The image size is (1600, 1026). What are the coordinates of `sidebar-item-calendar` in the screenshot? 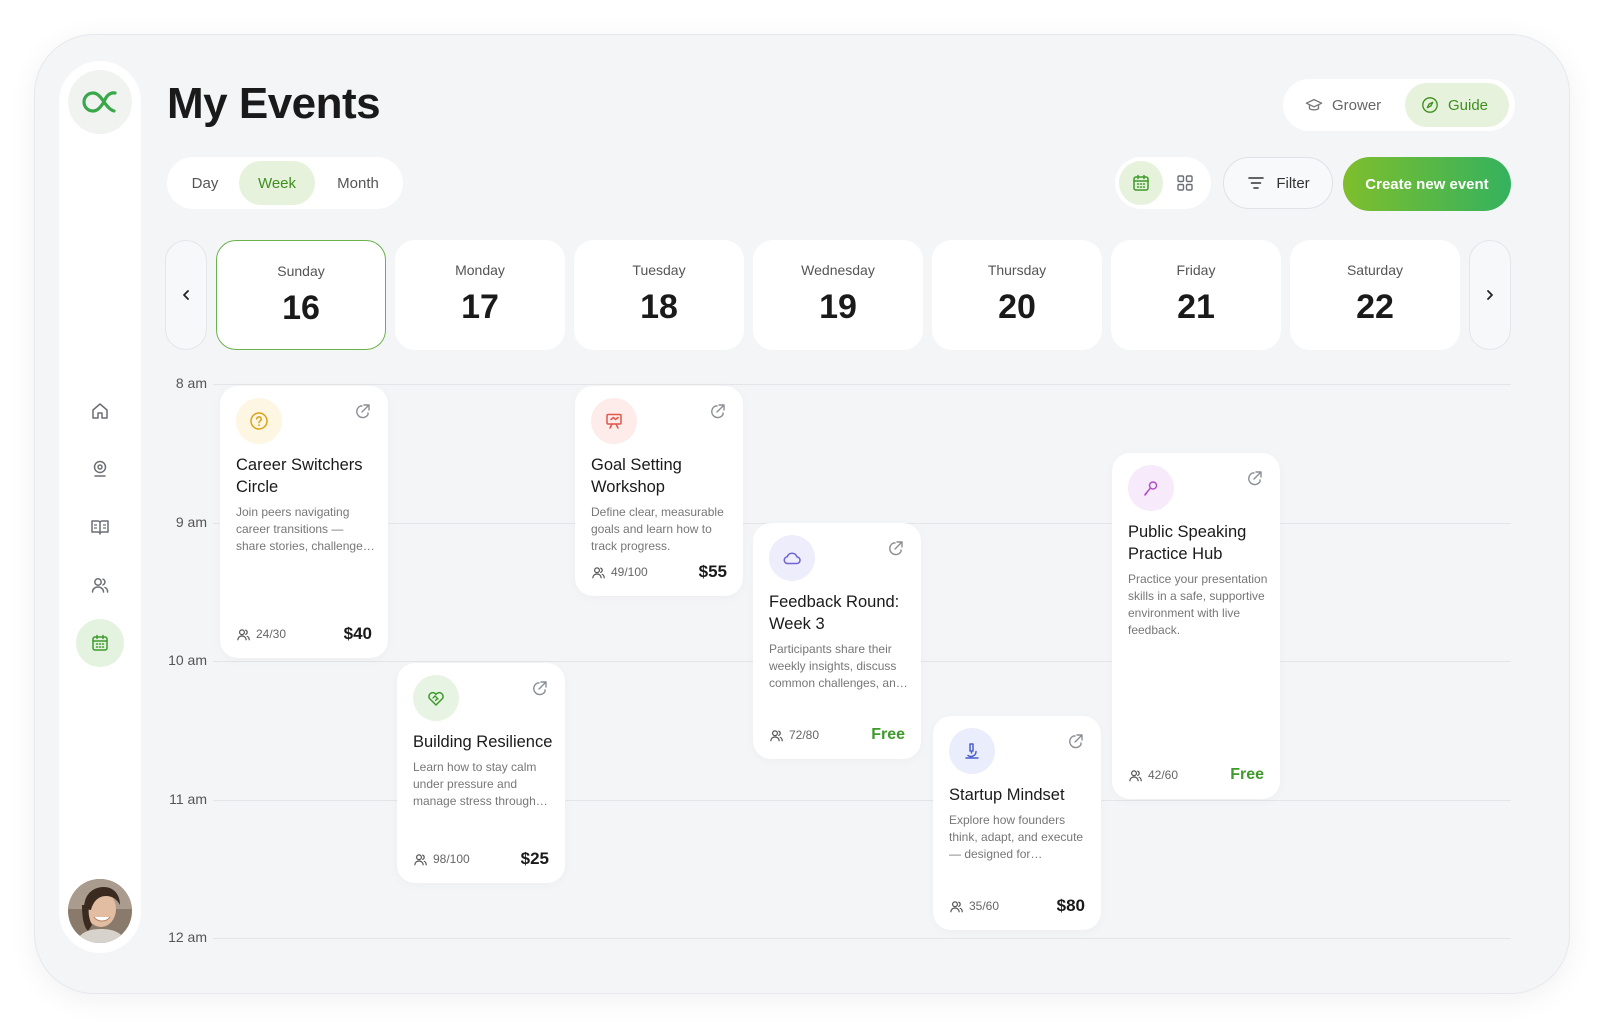 It's located at (100, 643).